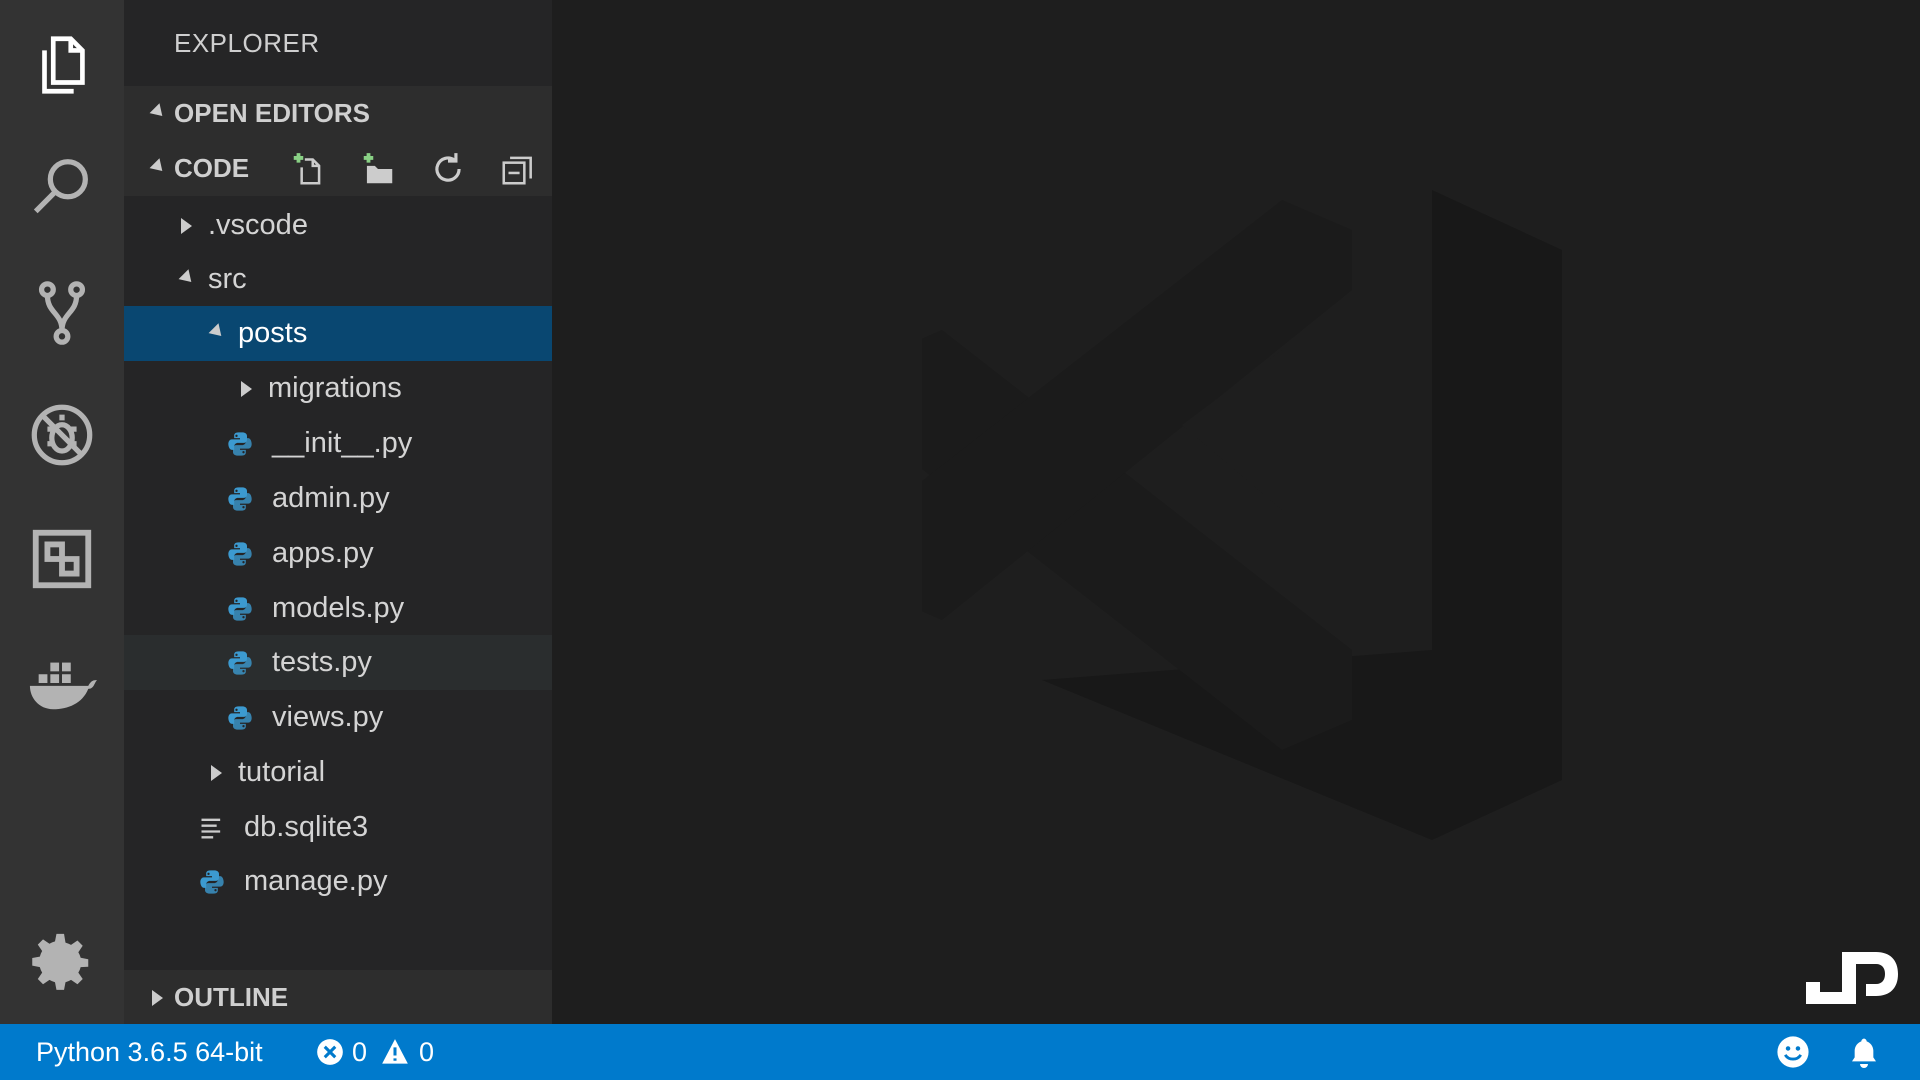  I want to click on collapse-all-icon, so click(518, 169).